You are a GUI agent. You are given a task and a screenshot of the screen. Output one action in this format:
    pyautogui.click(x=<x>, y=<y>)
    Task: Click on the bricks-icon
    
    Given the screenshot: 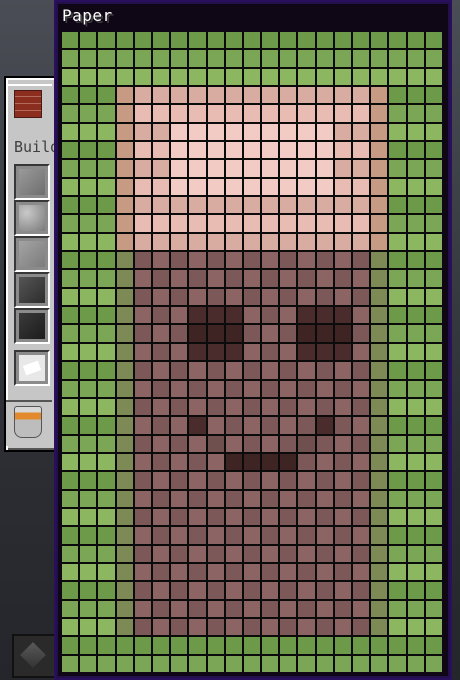 What is the action you would take?
    pyautogui.click(x=28, y=104)
    